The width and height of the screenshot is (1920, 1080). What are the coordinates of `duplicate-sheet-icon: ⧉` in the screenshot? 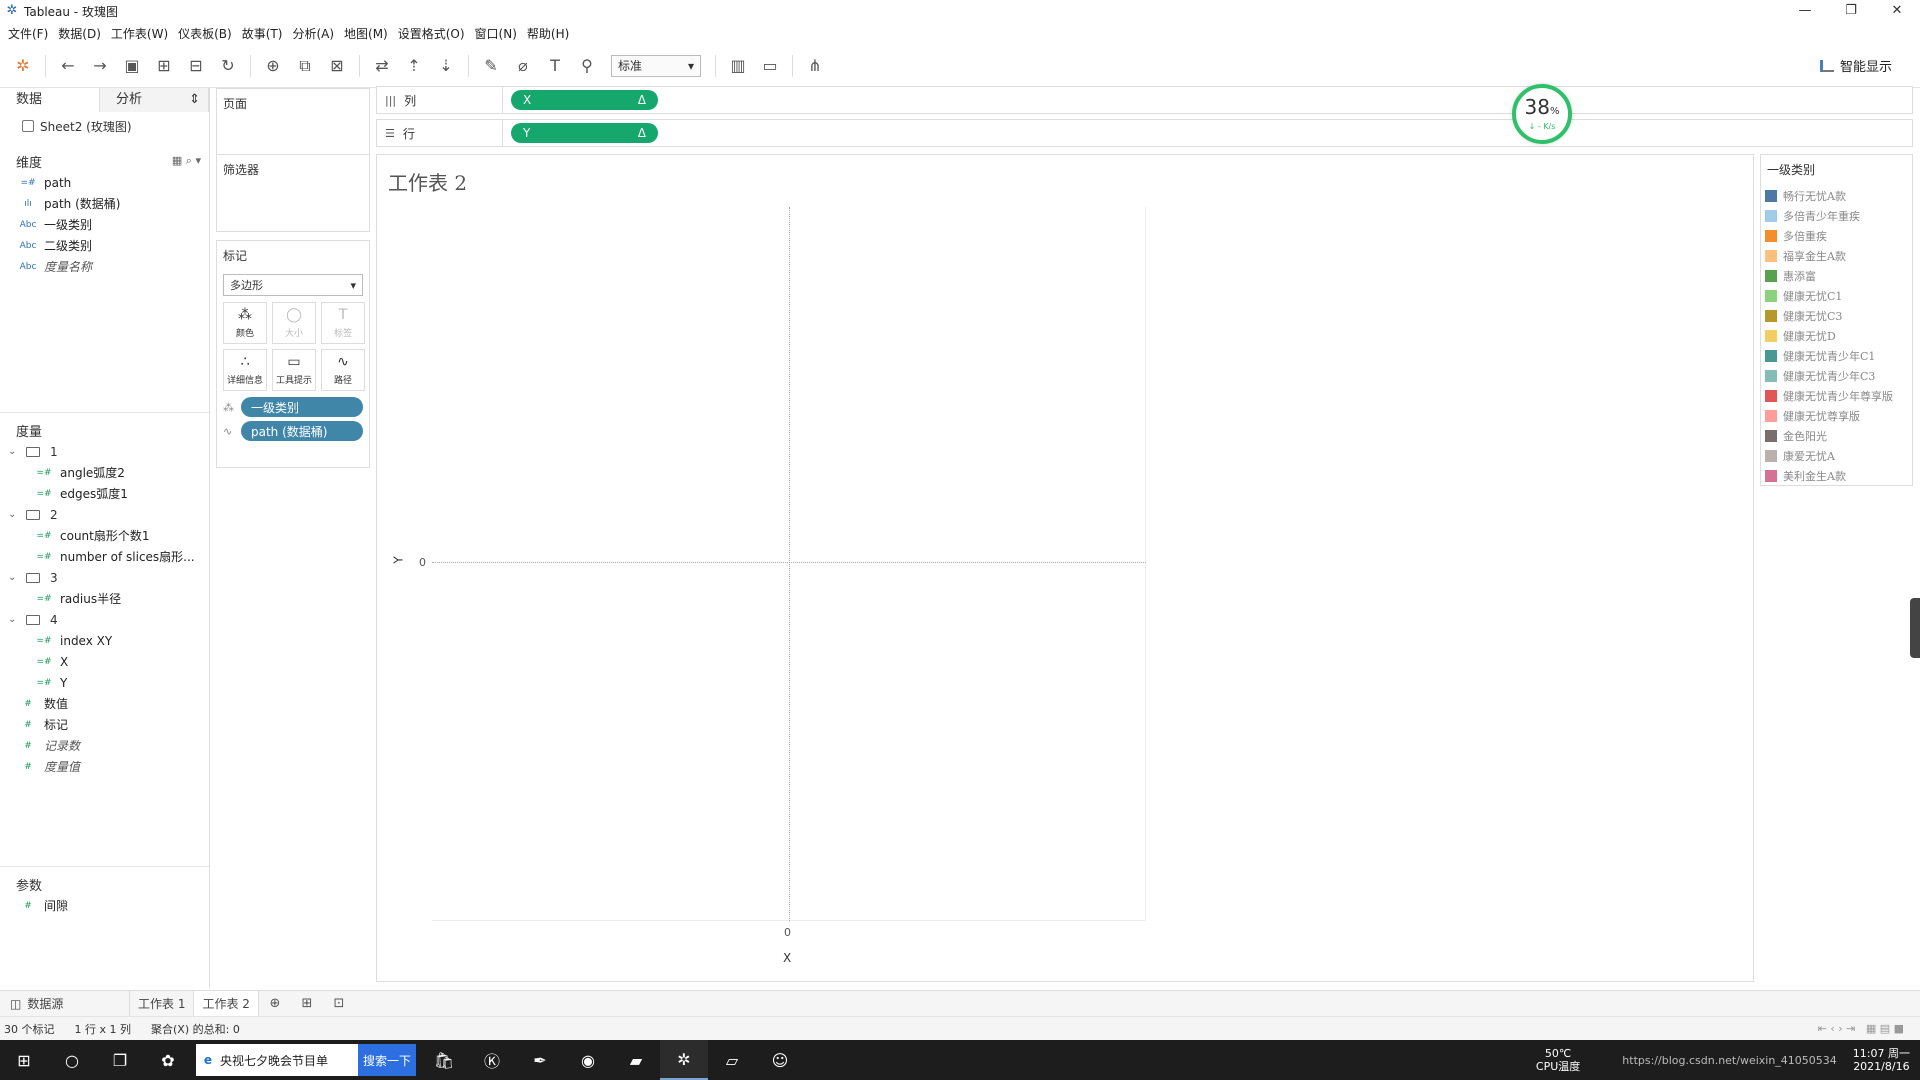 It's located at (305, 66).